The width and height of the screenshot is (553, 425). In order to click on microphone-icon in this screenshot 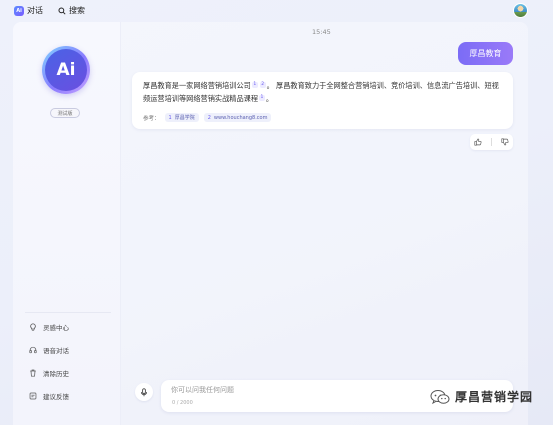, I will do `click(144, 391)`.